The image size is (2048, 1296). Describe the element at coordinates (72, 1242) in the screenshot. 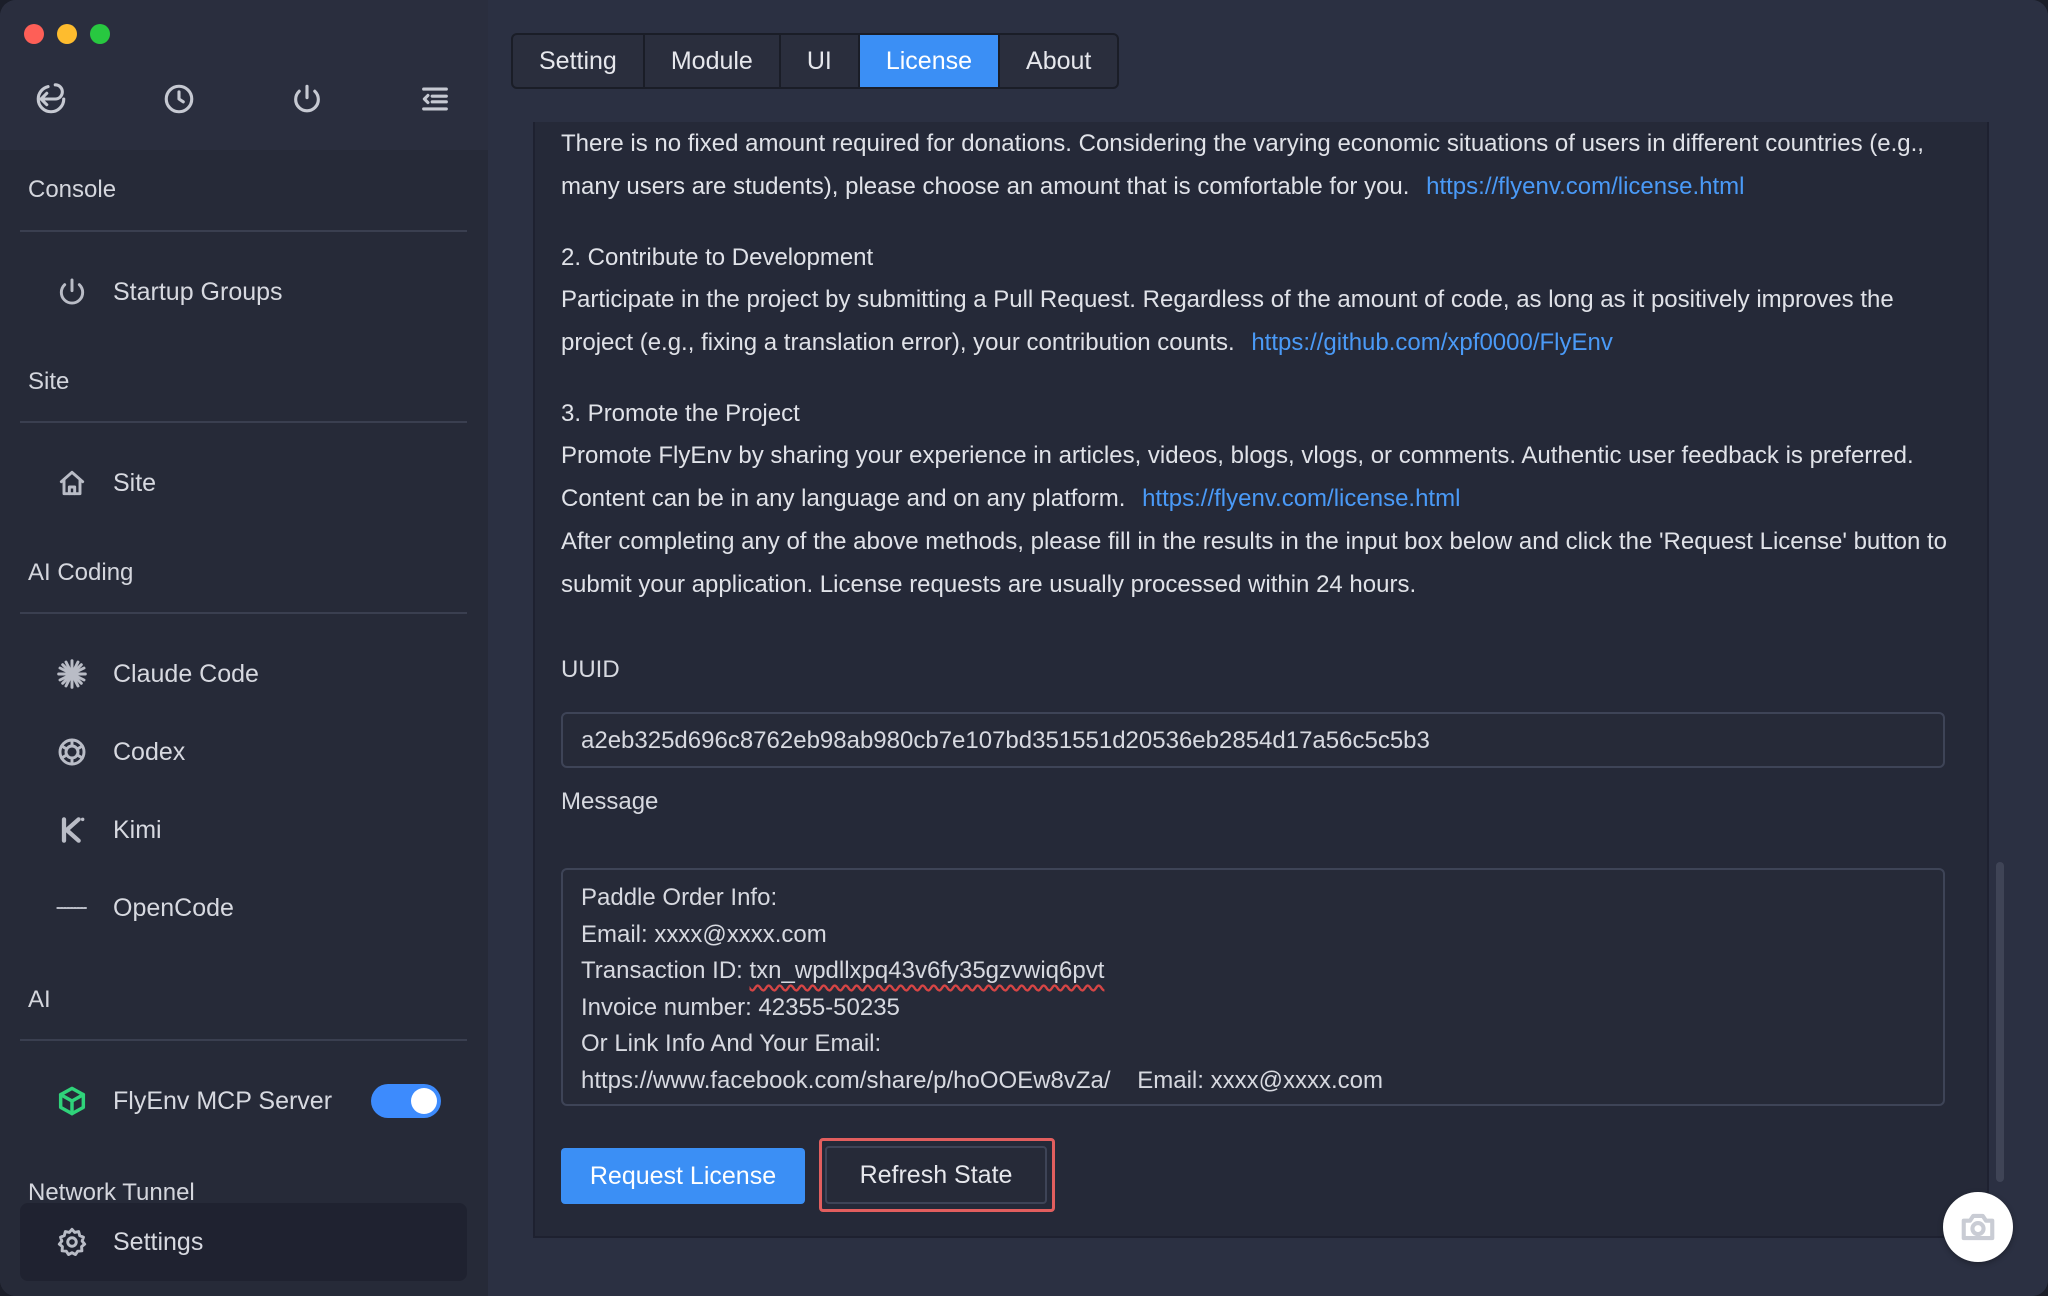

I see `gear-icon` at that location.